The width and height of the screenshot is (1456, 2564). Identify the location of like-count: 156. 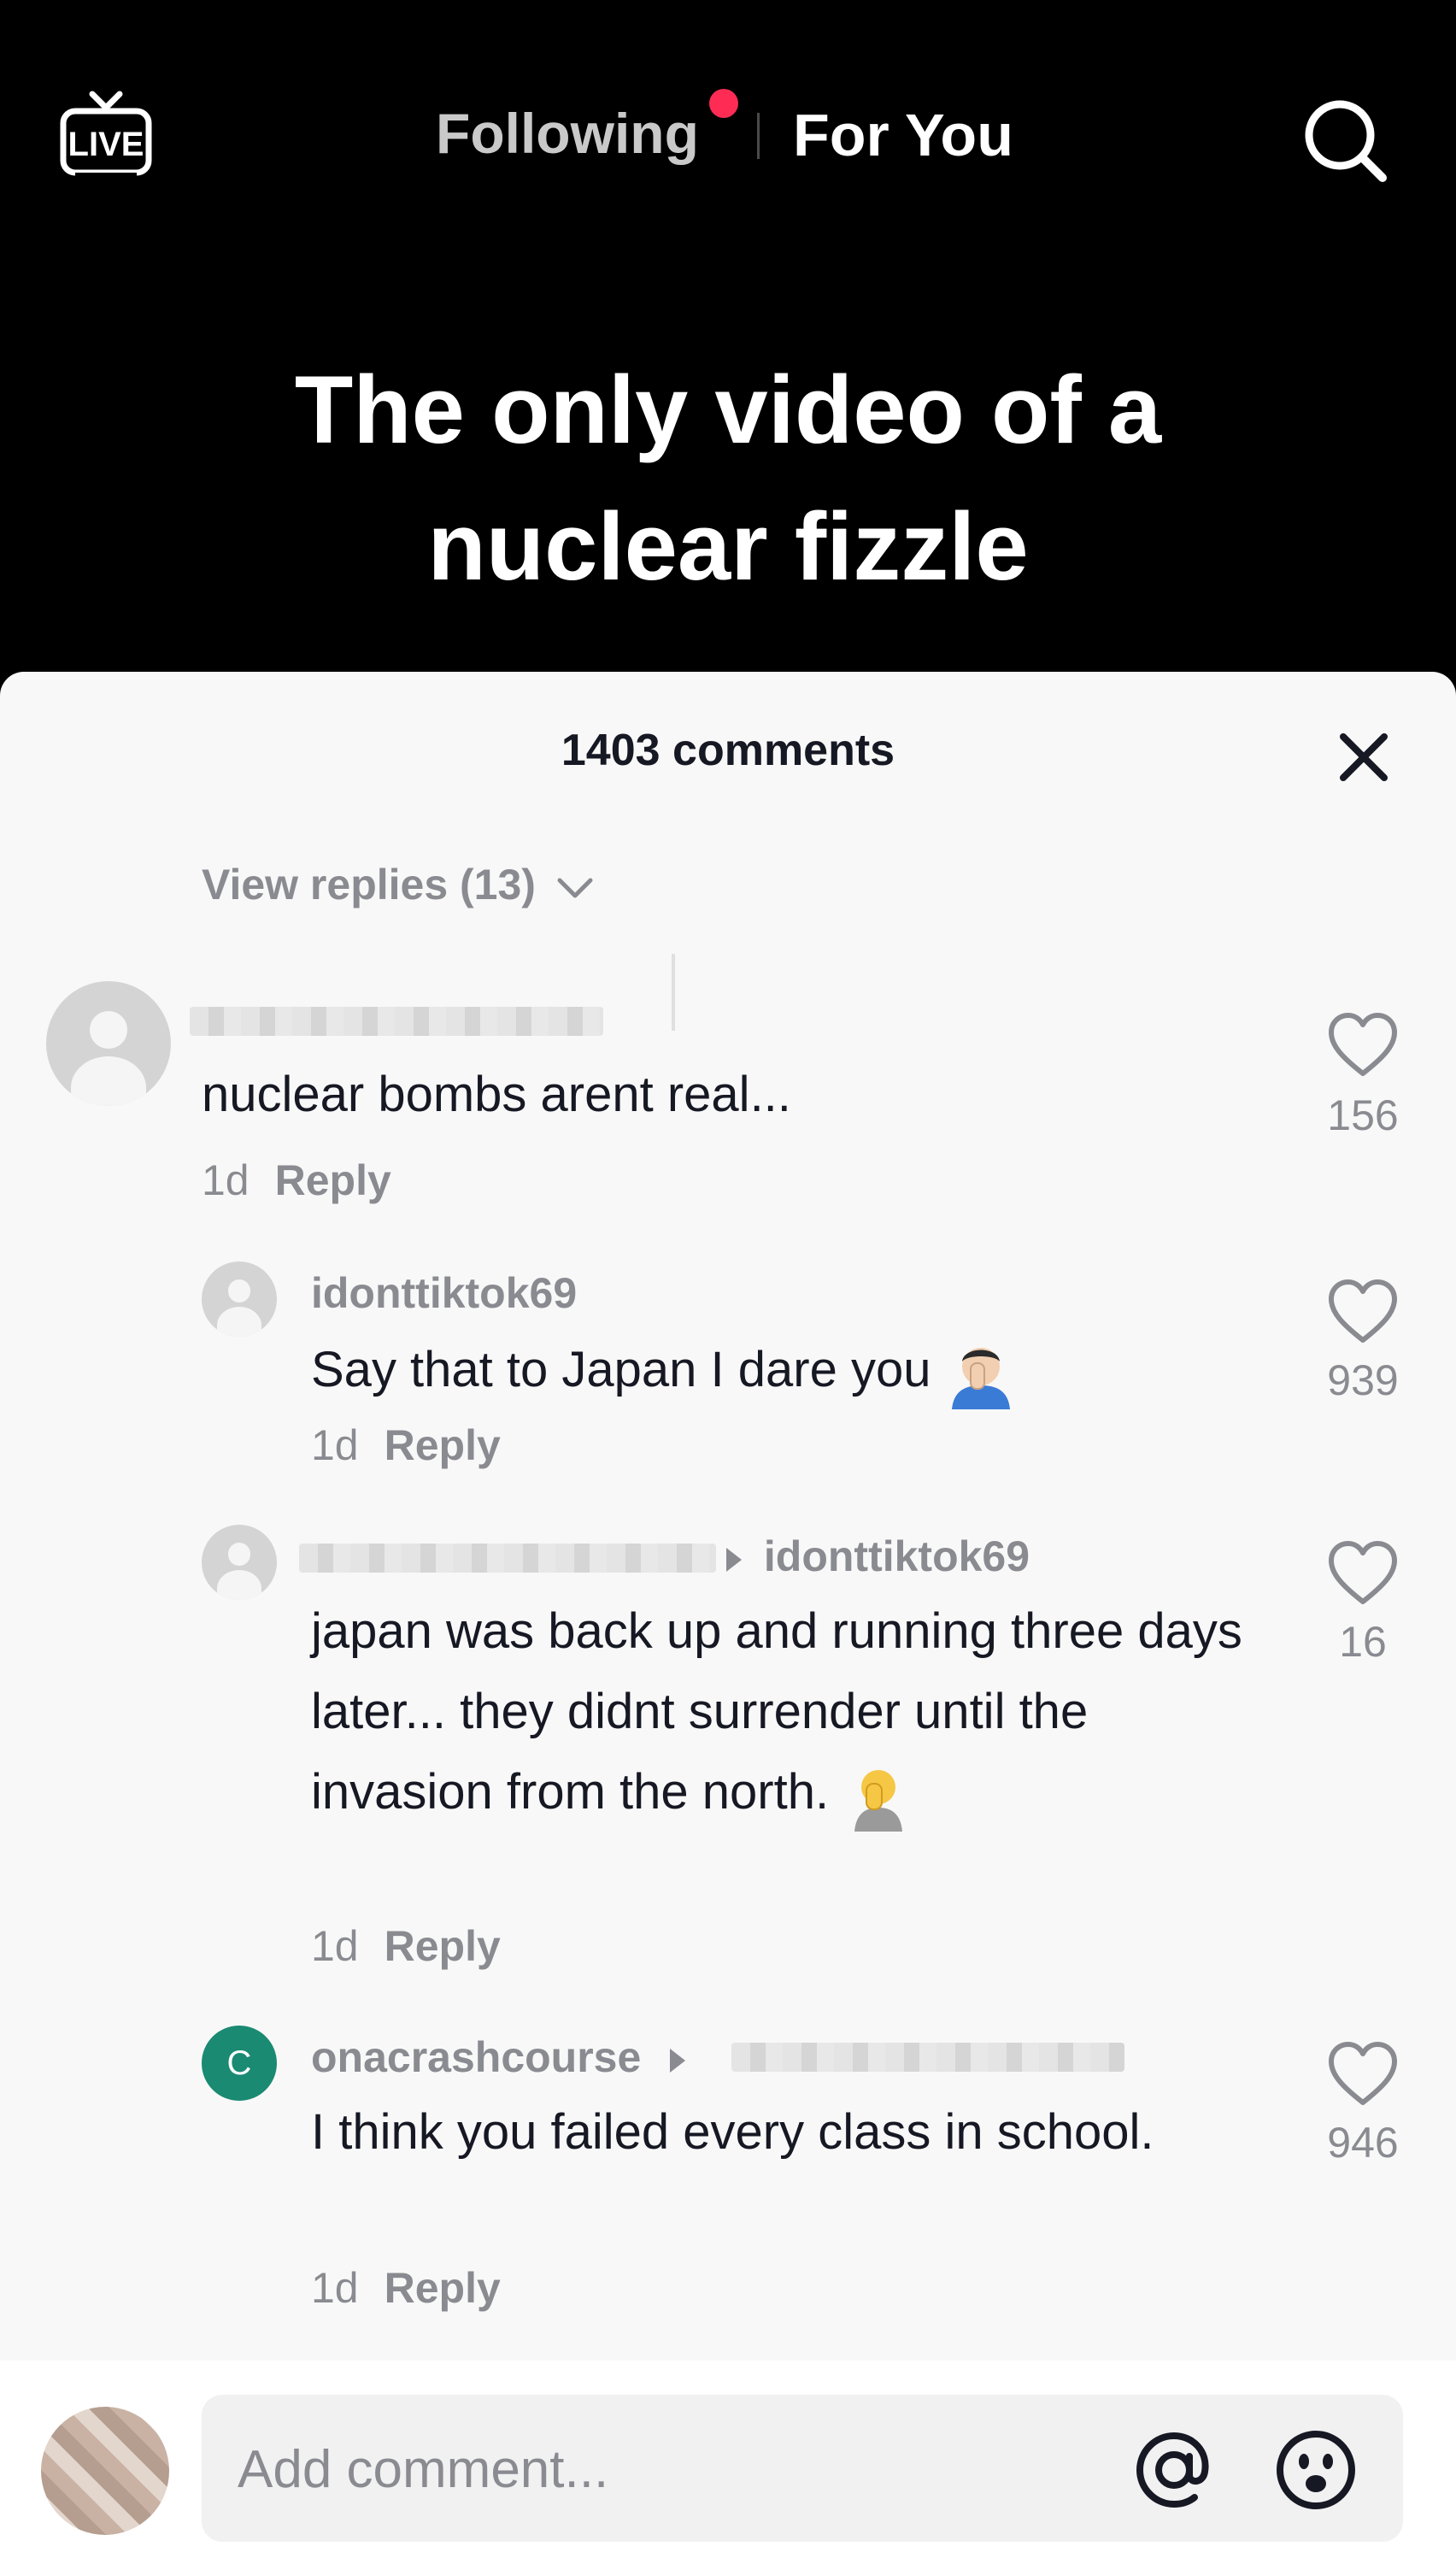
(1363, 1115).